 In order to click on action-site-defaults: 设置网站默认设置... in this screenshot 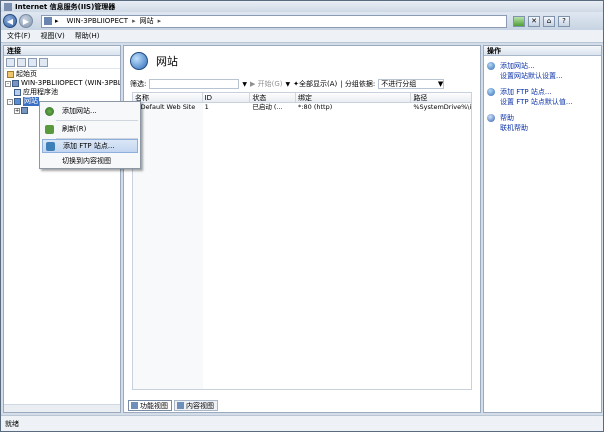, I will do `click(544, 76)`.